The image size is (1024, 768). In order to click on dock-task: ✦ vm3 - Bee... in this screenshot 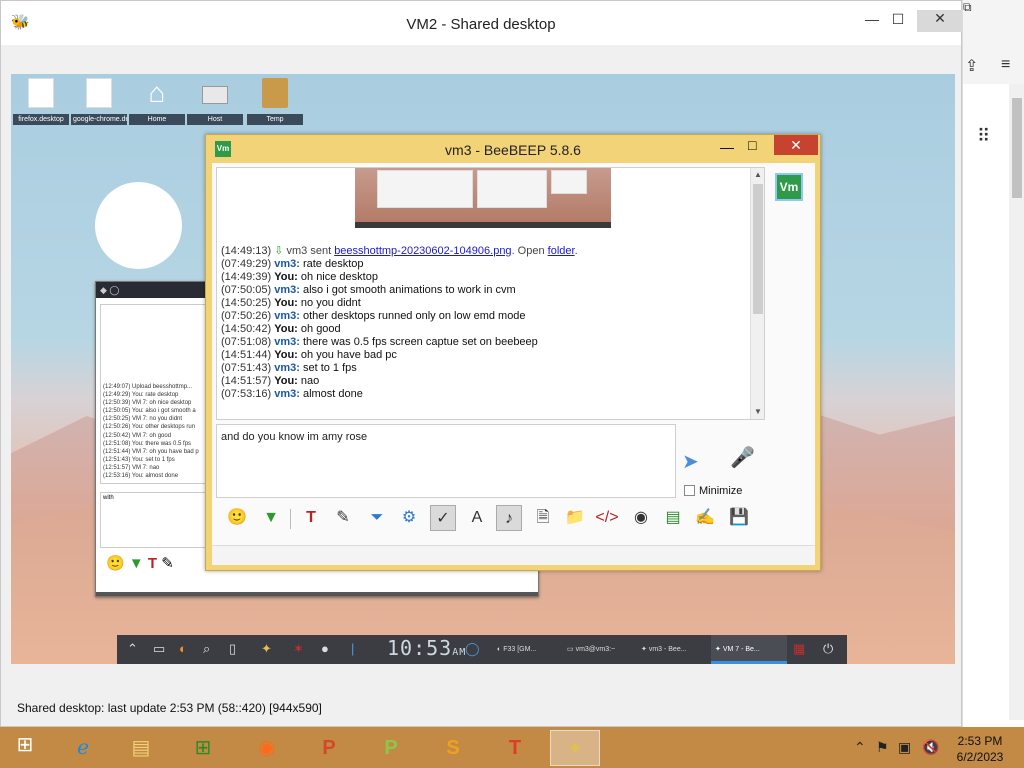, I will do `click(672, 649)`.